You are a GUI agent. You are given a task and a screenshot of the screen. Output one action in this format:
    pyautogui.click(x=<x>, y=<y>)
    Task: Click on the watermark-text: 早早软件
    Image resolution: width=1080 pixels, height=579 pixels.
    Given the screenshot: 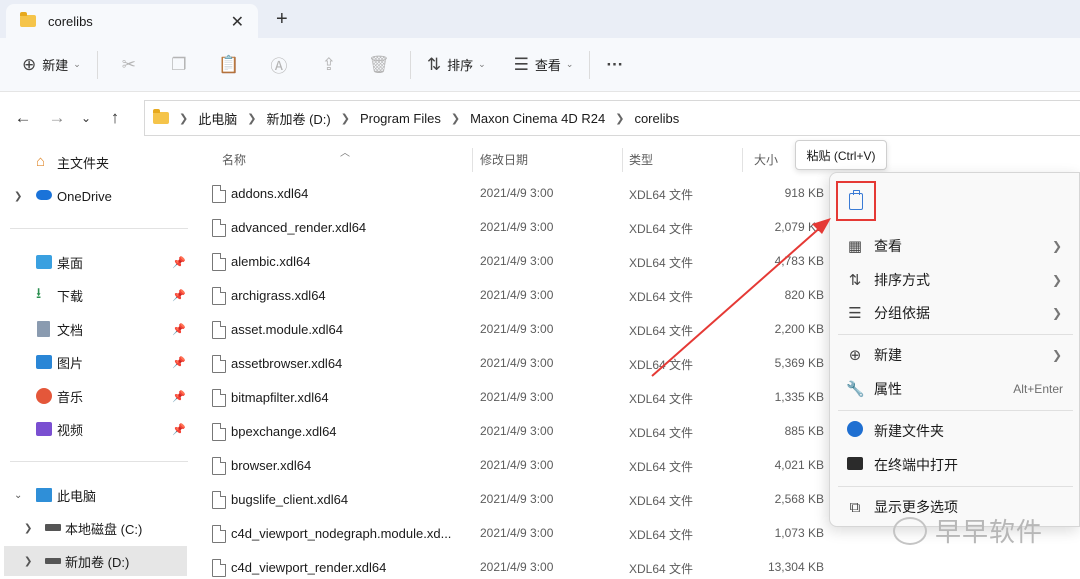 What is the action you would take?
    pyautogui.click(x=989, y=532)
    